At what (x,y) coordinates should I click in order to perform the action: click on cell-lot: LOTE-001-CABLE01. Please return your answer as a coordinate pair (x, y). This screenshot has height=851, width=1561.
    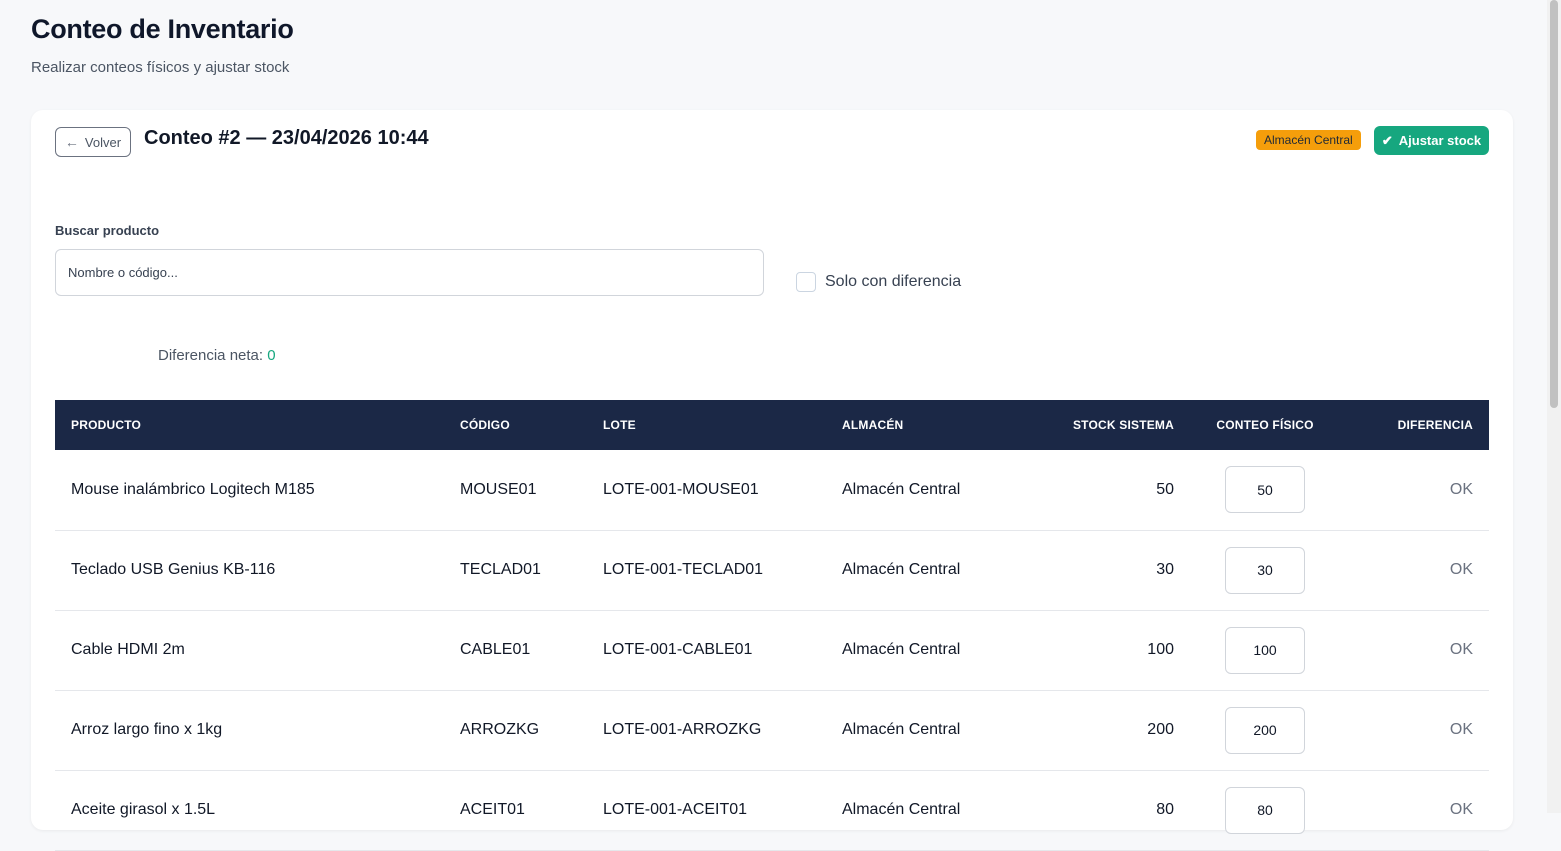
    Looking at the image, I should click on (678, 649).